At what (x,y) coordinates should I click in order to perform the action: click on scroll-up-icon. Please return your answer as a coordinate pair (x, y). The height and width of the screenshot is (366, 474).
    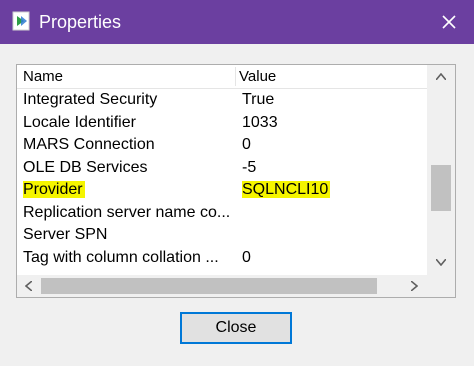
    Looking at the image, I should click on (441, 76).